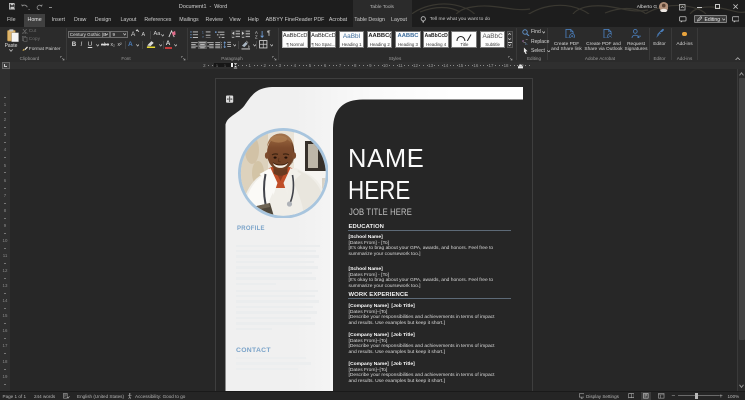  Describe the element at coordinates (526, 43) in the screenshot. I see `svg-text: b` at that location.